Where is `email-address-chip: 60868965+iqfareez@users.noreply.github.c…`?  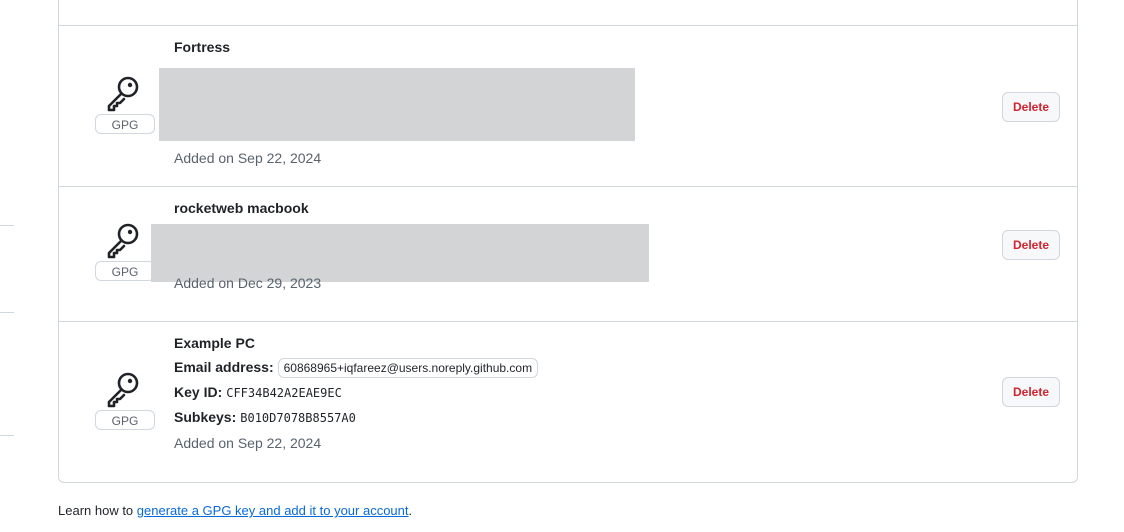 email-address-chip: 60868965+iqfareez@users.noreply.github.c… is located at coordinates (408, 368).